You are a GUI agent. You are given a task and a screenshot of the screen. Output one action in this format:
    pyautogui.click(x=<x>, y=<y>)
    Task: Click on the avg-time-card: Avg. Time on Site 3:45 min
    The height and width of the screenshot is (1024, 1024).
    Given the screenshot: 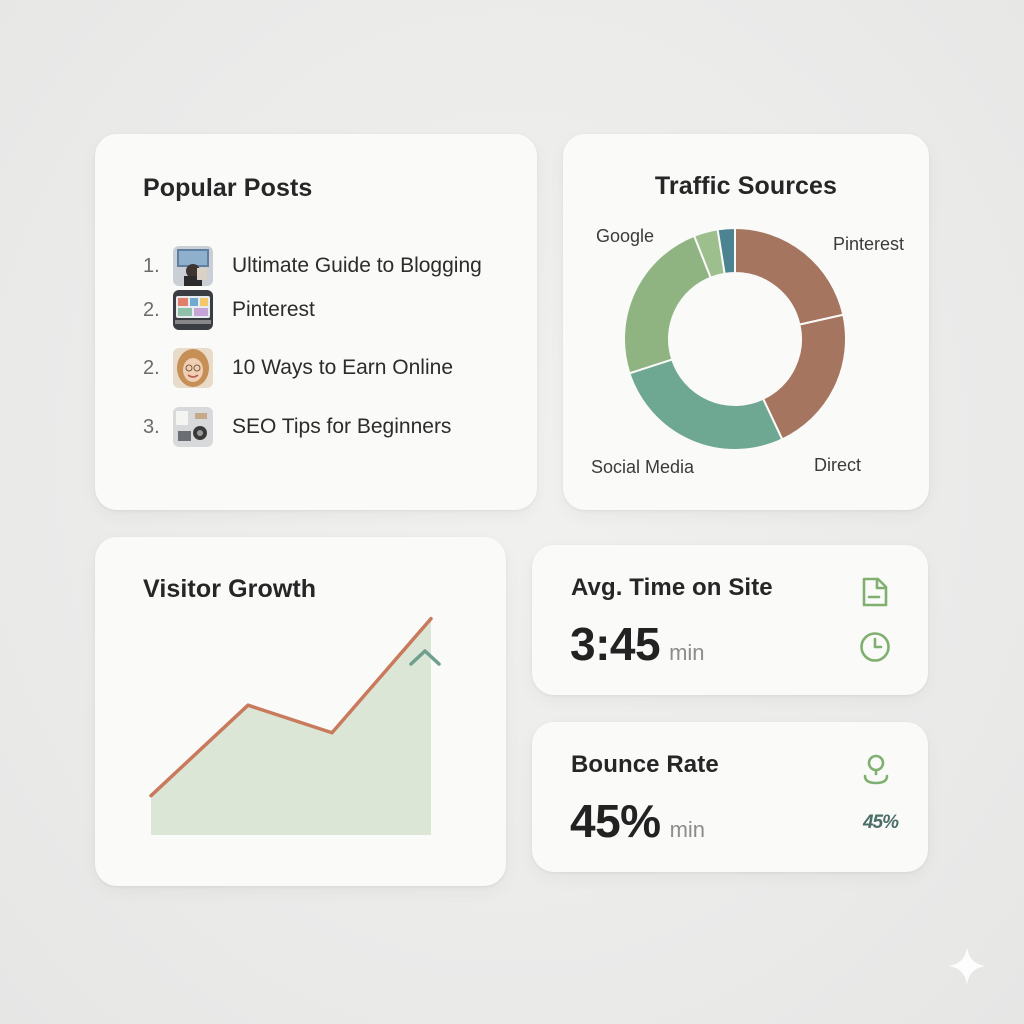 What is the action you would take?
    pyautogui.click(x=730, y=620)
    